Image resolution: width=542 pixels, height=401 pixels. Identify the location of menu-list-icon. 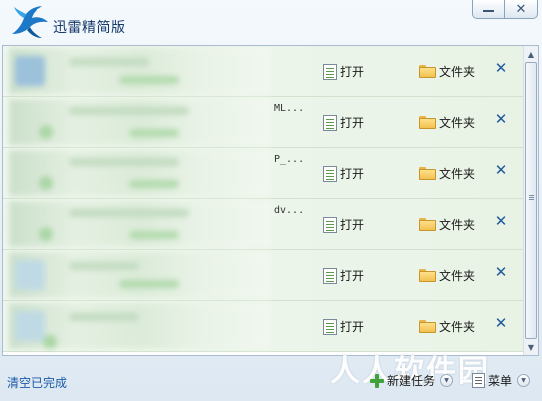
(478, 380).